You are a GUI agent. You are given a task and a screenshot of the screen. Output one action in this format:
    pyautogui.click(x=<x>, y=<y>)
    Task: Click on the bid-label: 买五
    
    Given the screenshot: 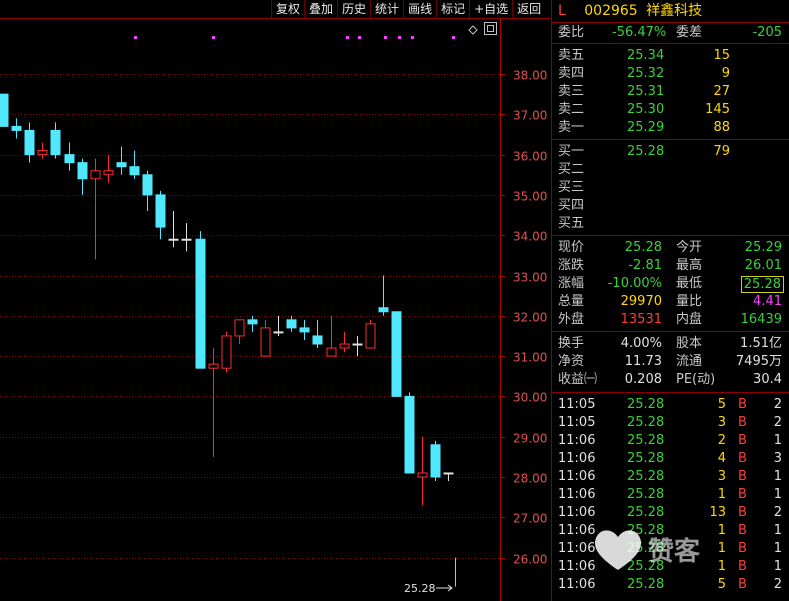 What is the action you would take?
    pyautogui.click(x=571, y=223)
    